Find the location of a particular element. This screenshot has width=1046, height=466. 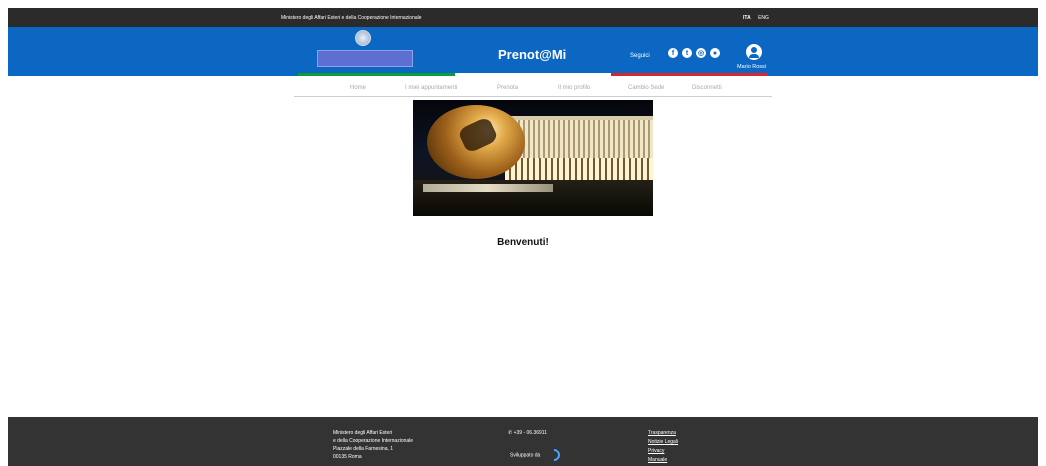

footer-developed-by: Sviluppato da is located at coordinates (536, 455).